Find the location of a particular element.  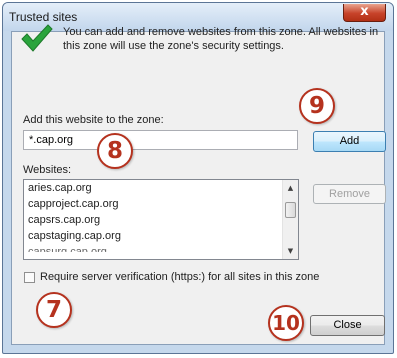

list-item: capsurg.cap.org is located at coordinates (161, 248).